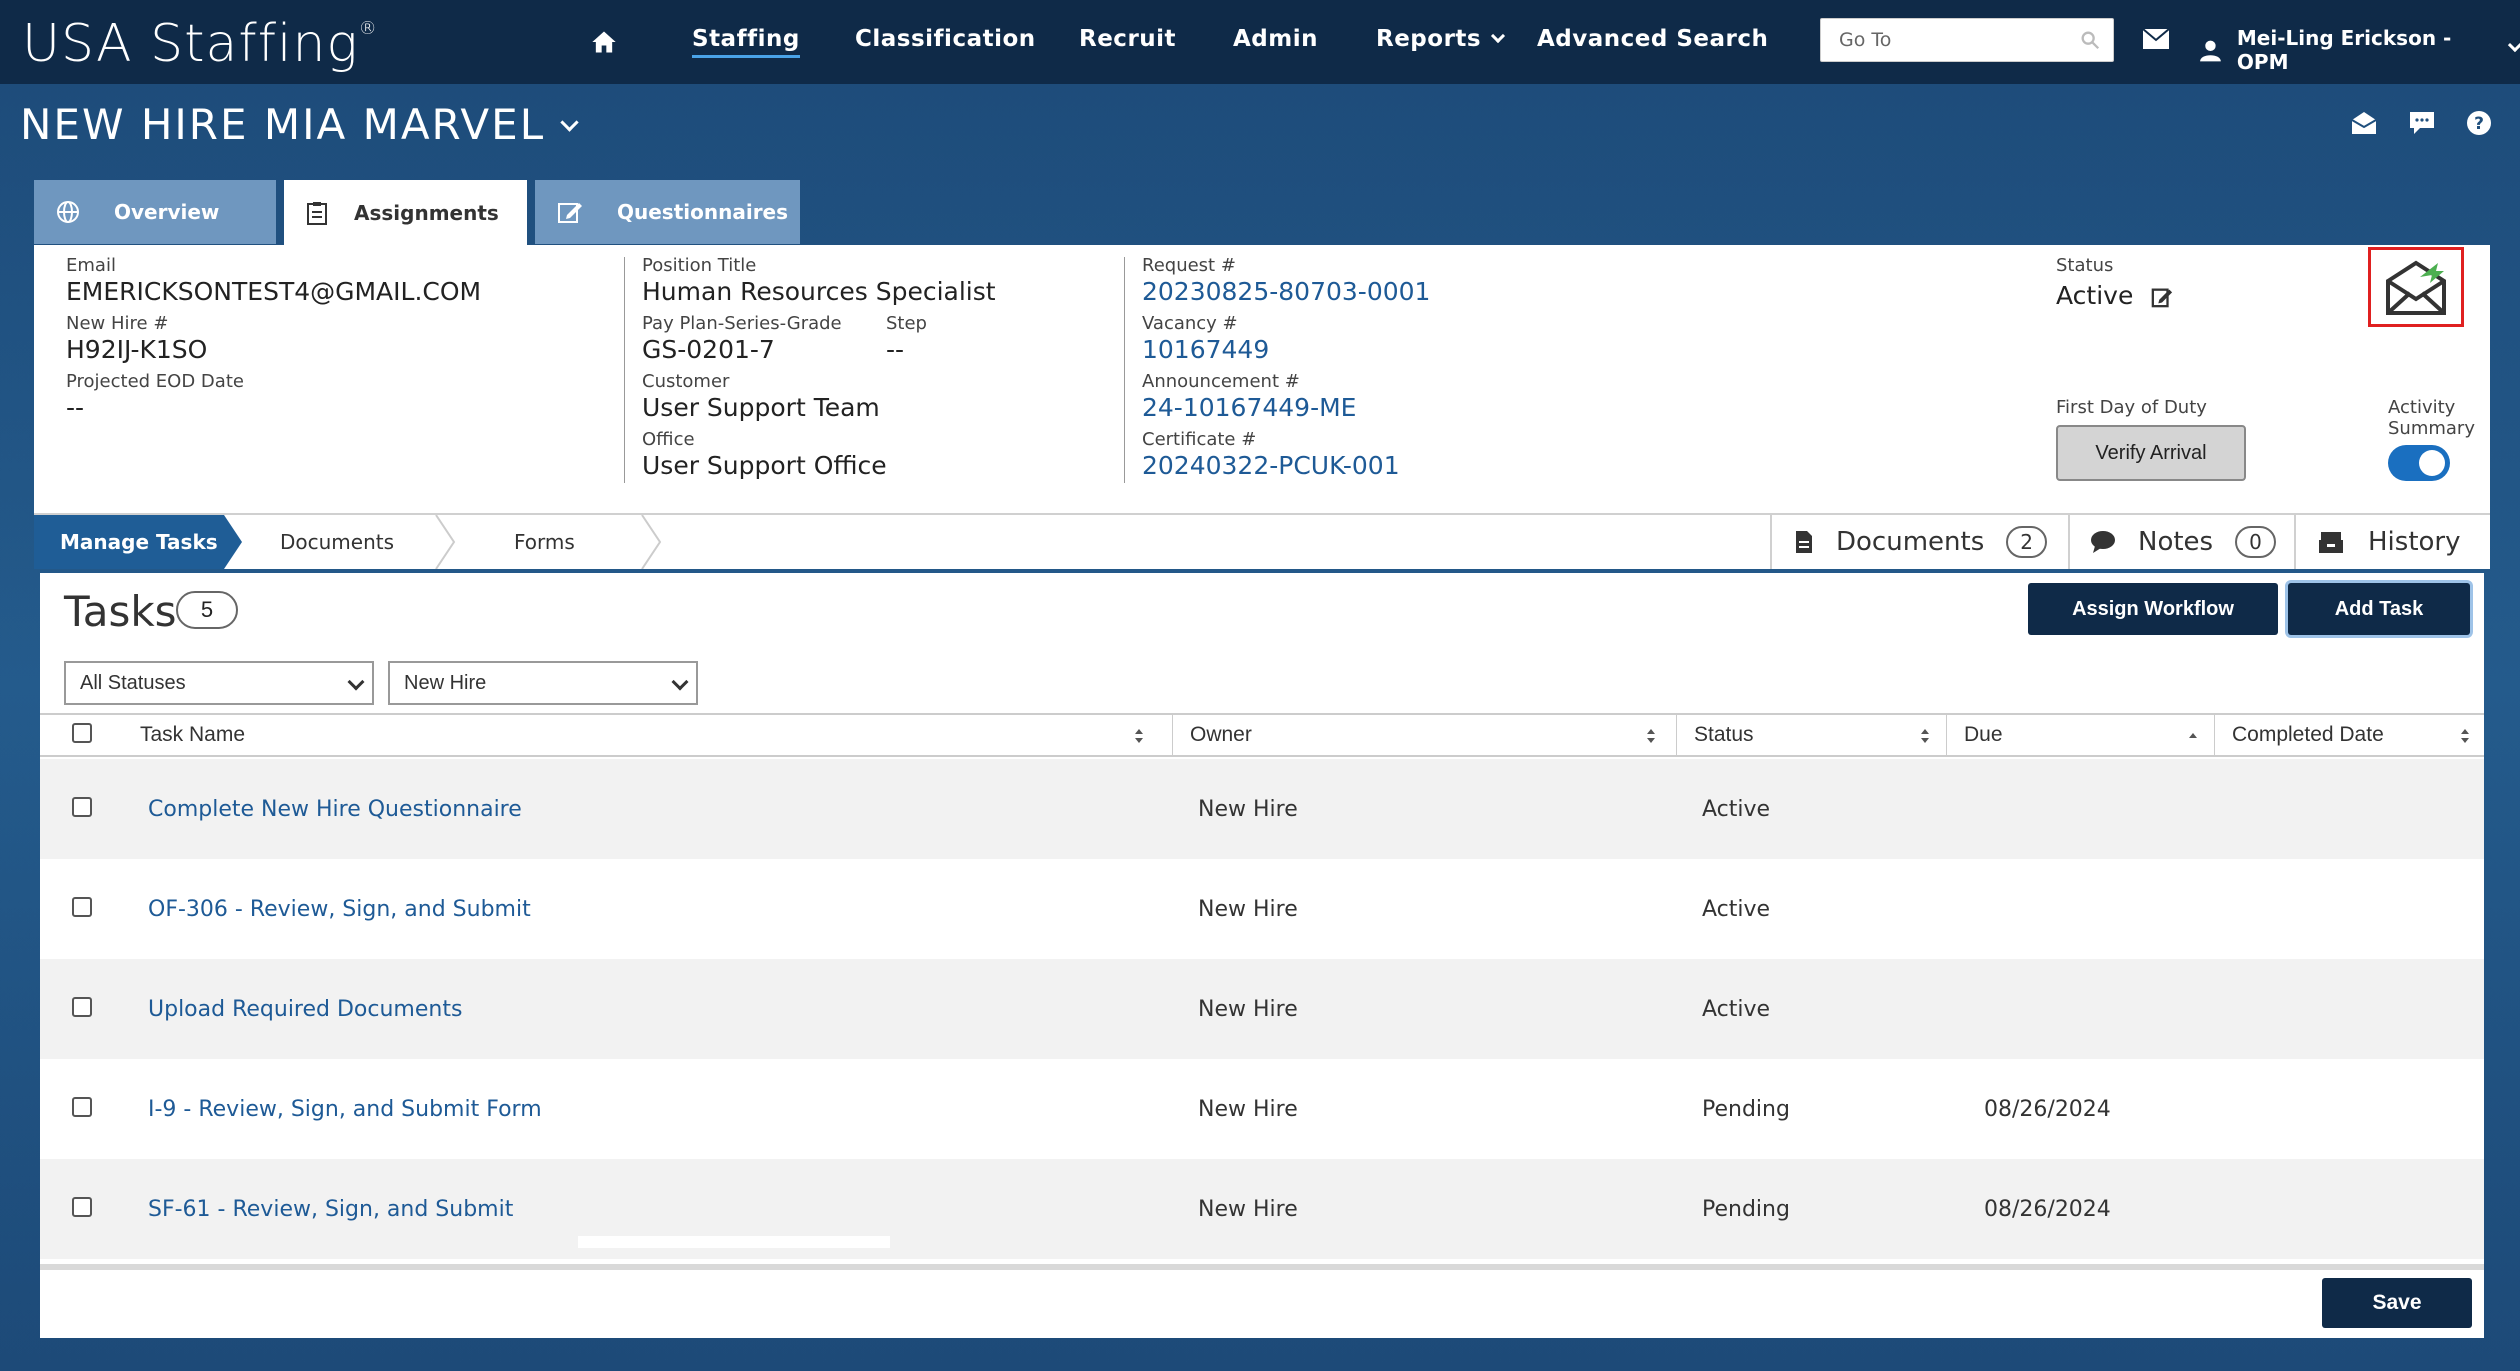 The image size is (2520, 1371). What do you see at coordinates (1127, 39) in the screenshot?
I see `nav-recruit: Recruit` at bounding box center [1127, 39].